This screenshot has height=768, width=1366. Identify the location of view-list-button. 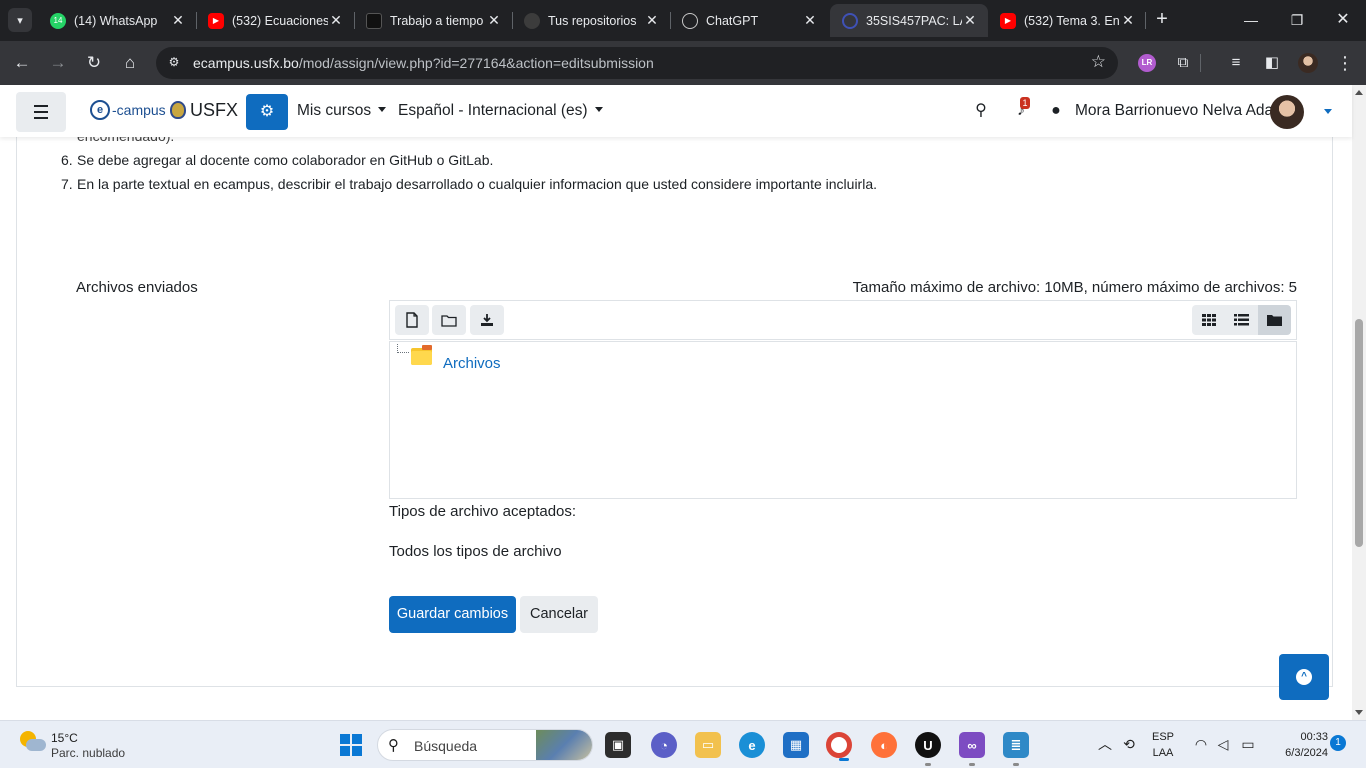
(1241, 320).